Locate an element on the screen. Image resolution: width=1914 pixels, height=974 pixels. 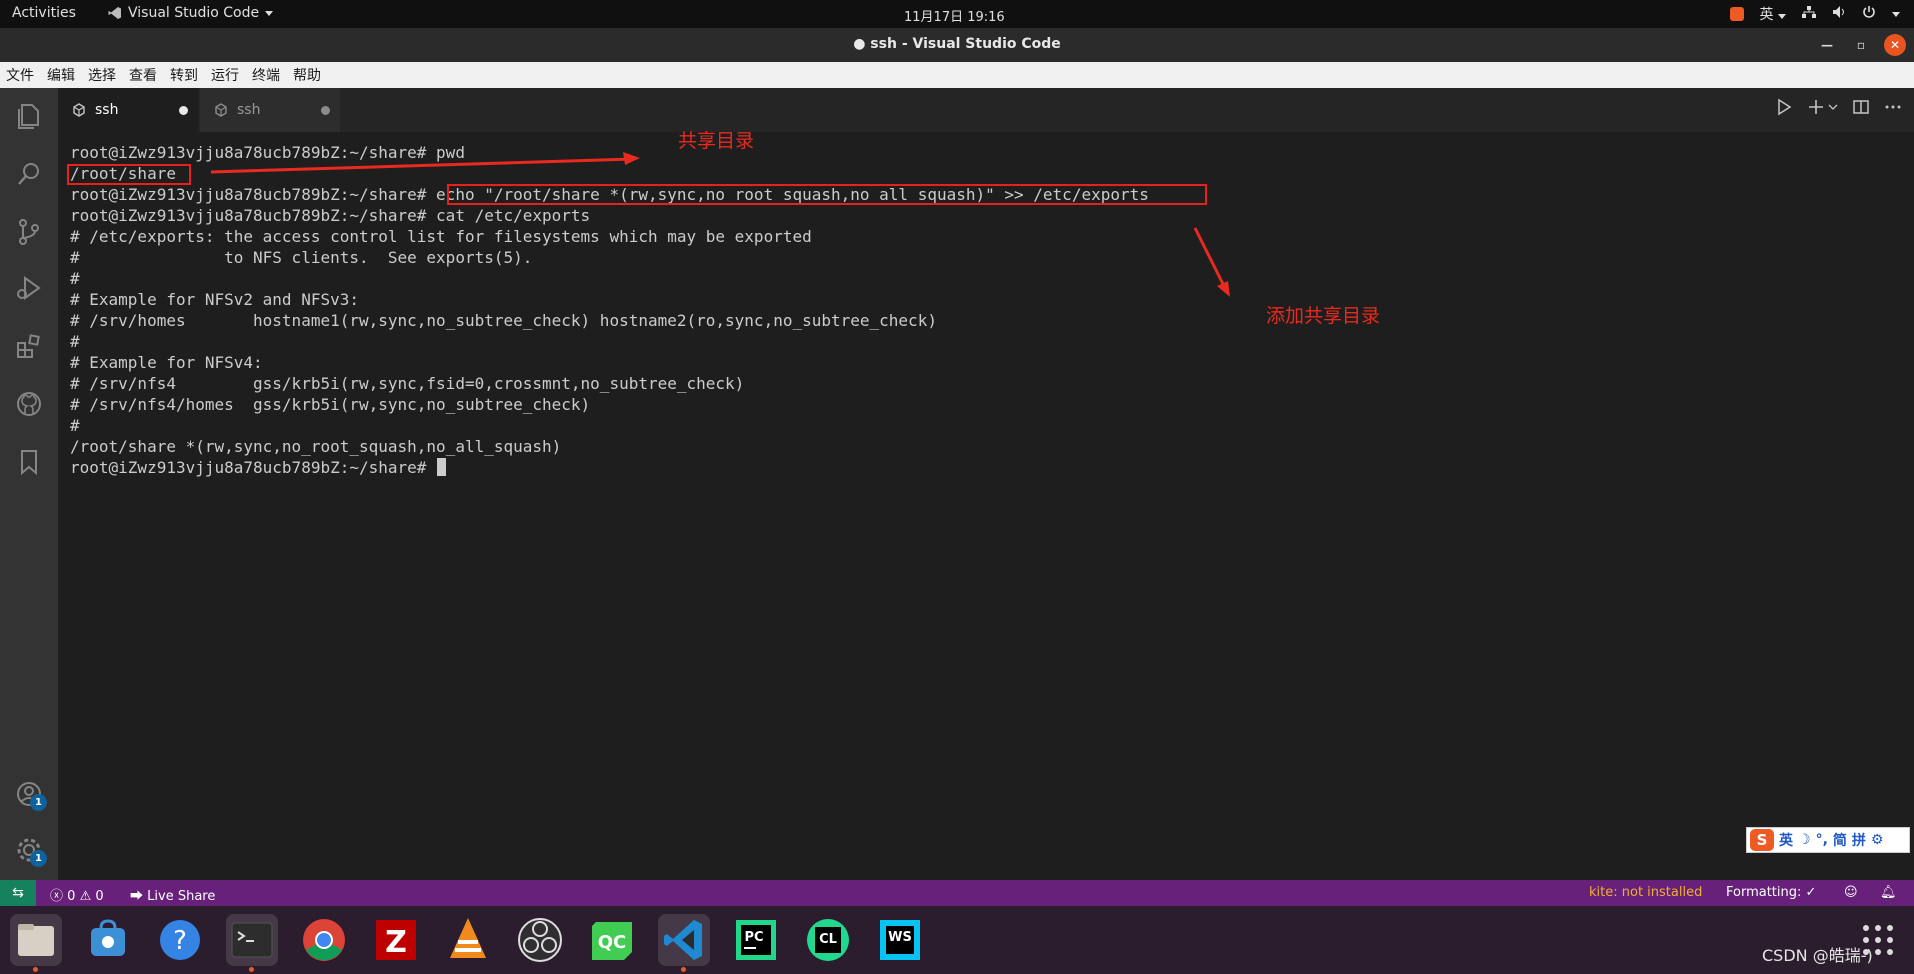
dock-pycharm-icon: PC is located at coordinates (756, 940).